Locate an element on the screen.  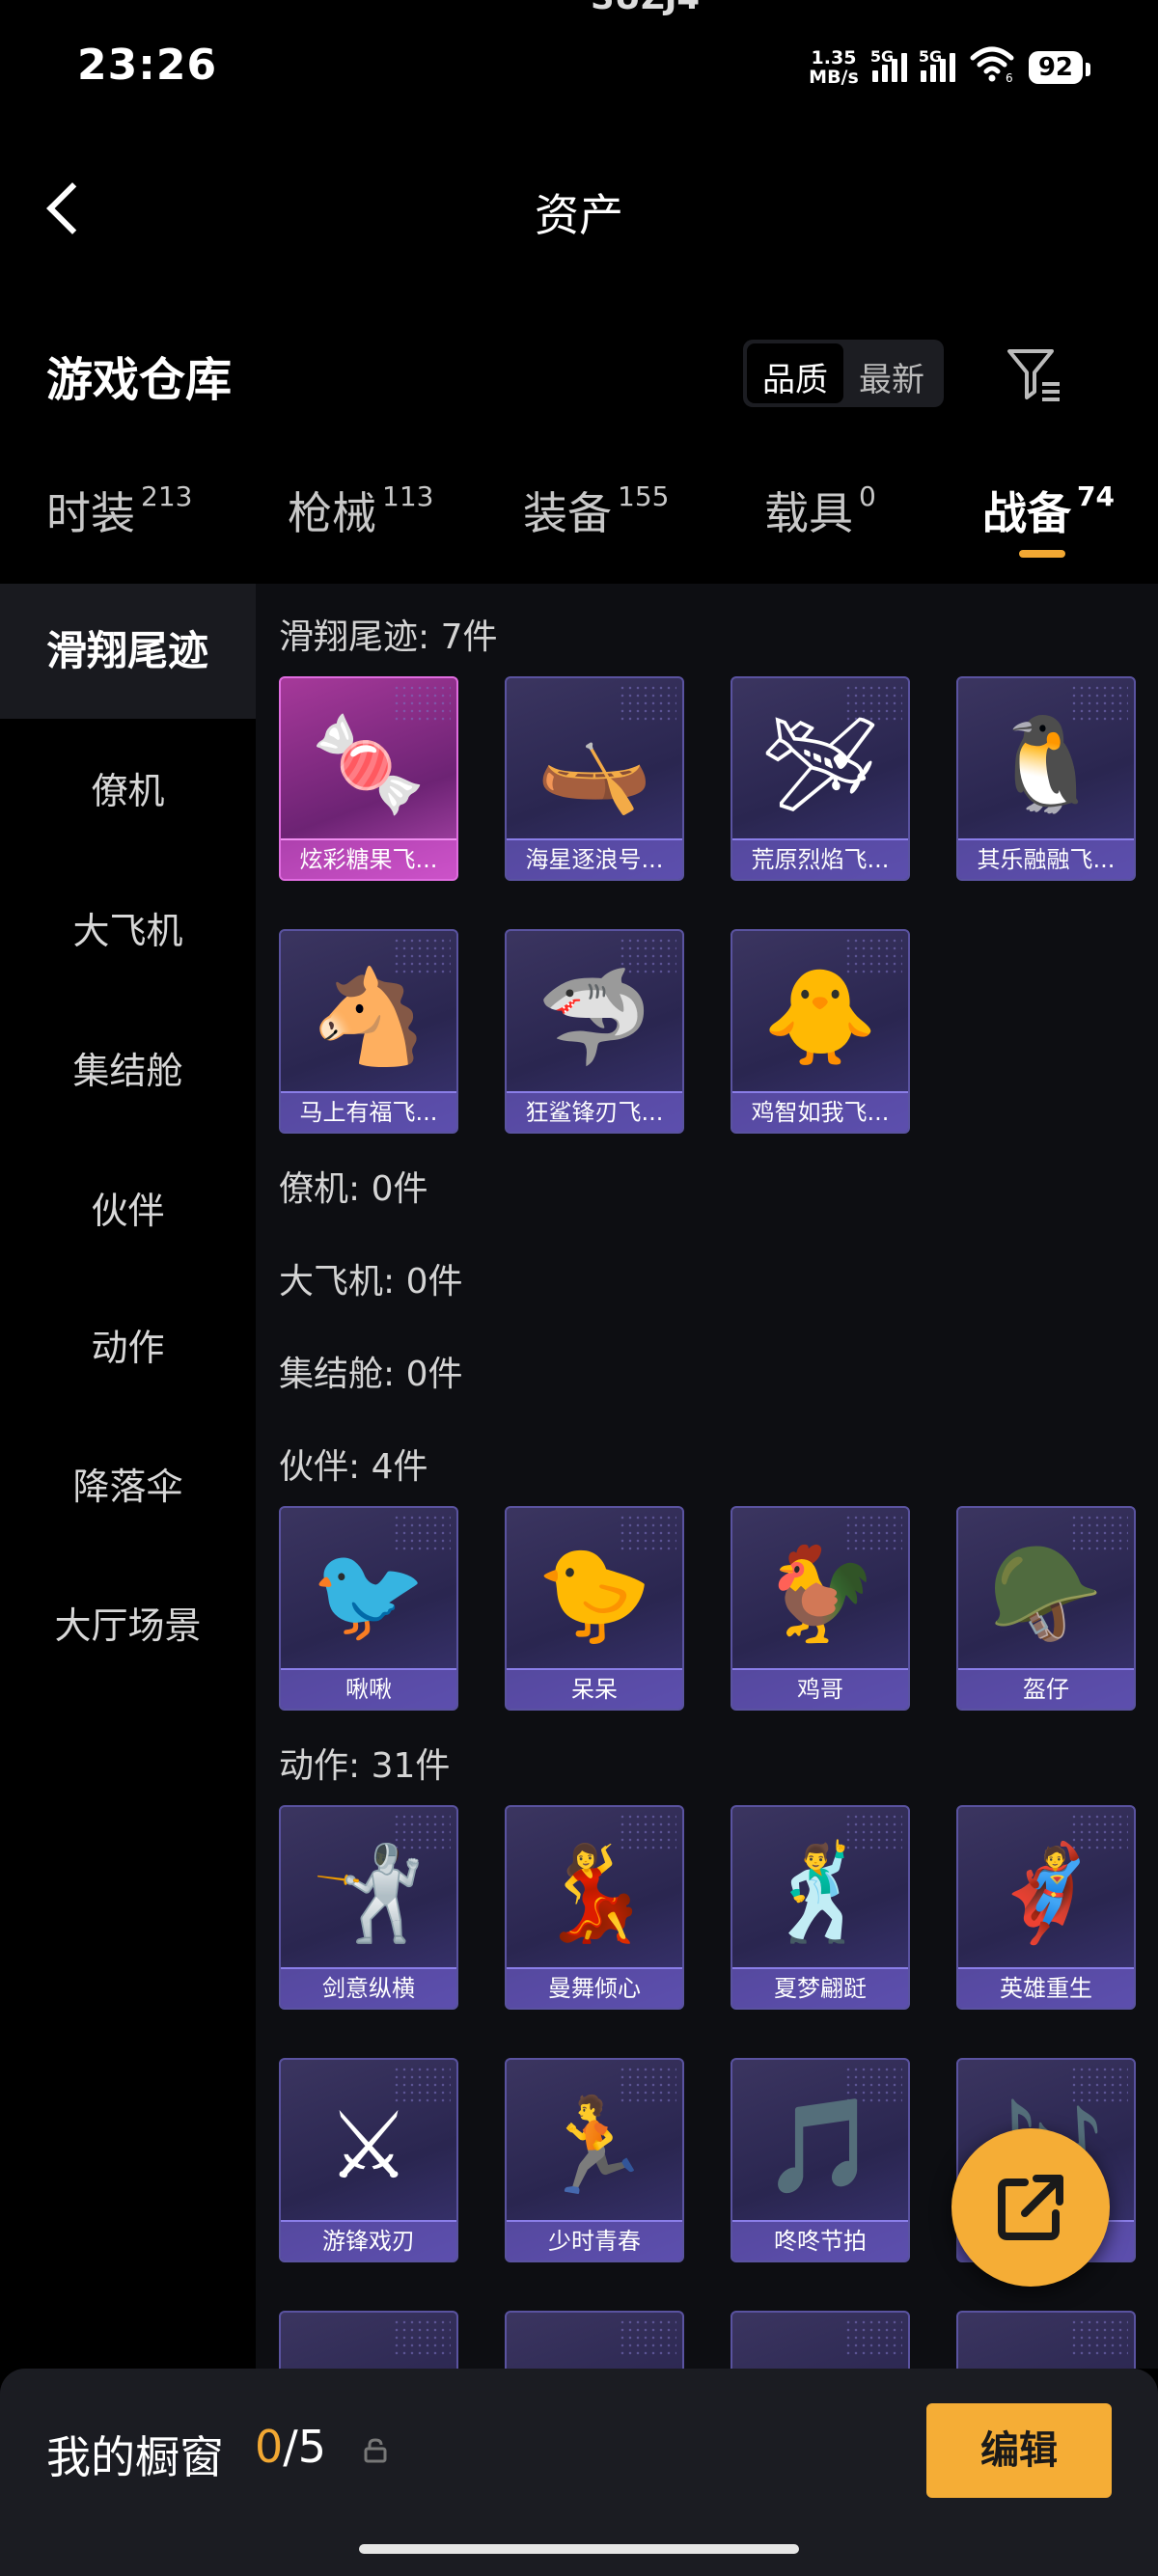
sidebar-item-wingman: 僚机 is located at coordinates (128, 791).